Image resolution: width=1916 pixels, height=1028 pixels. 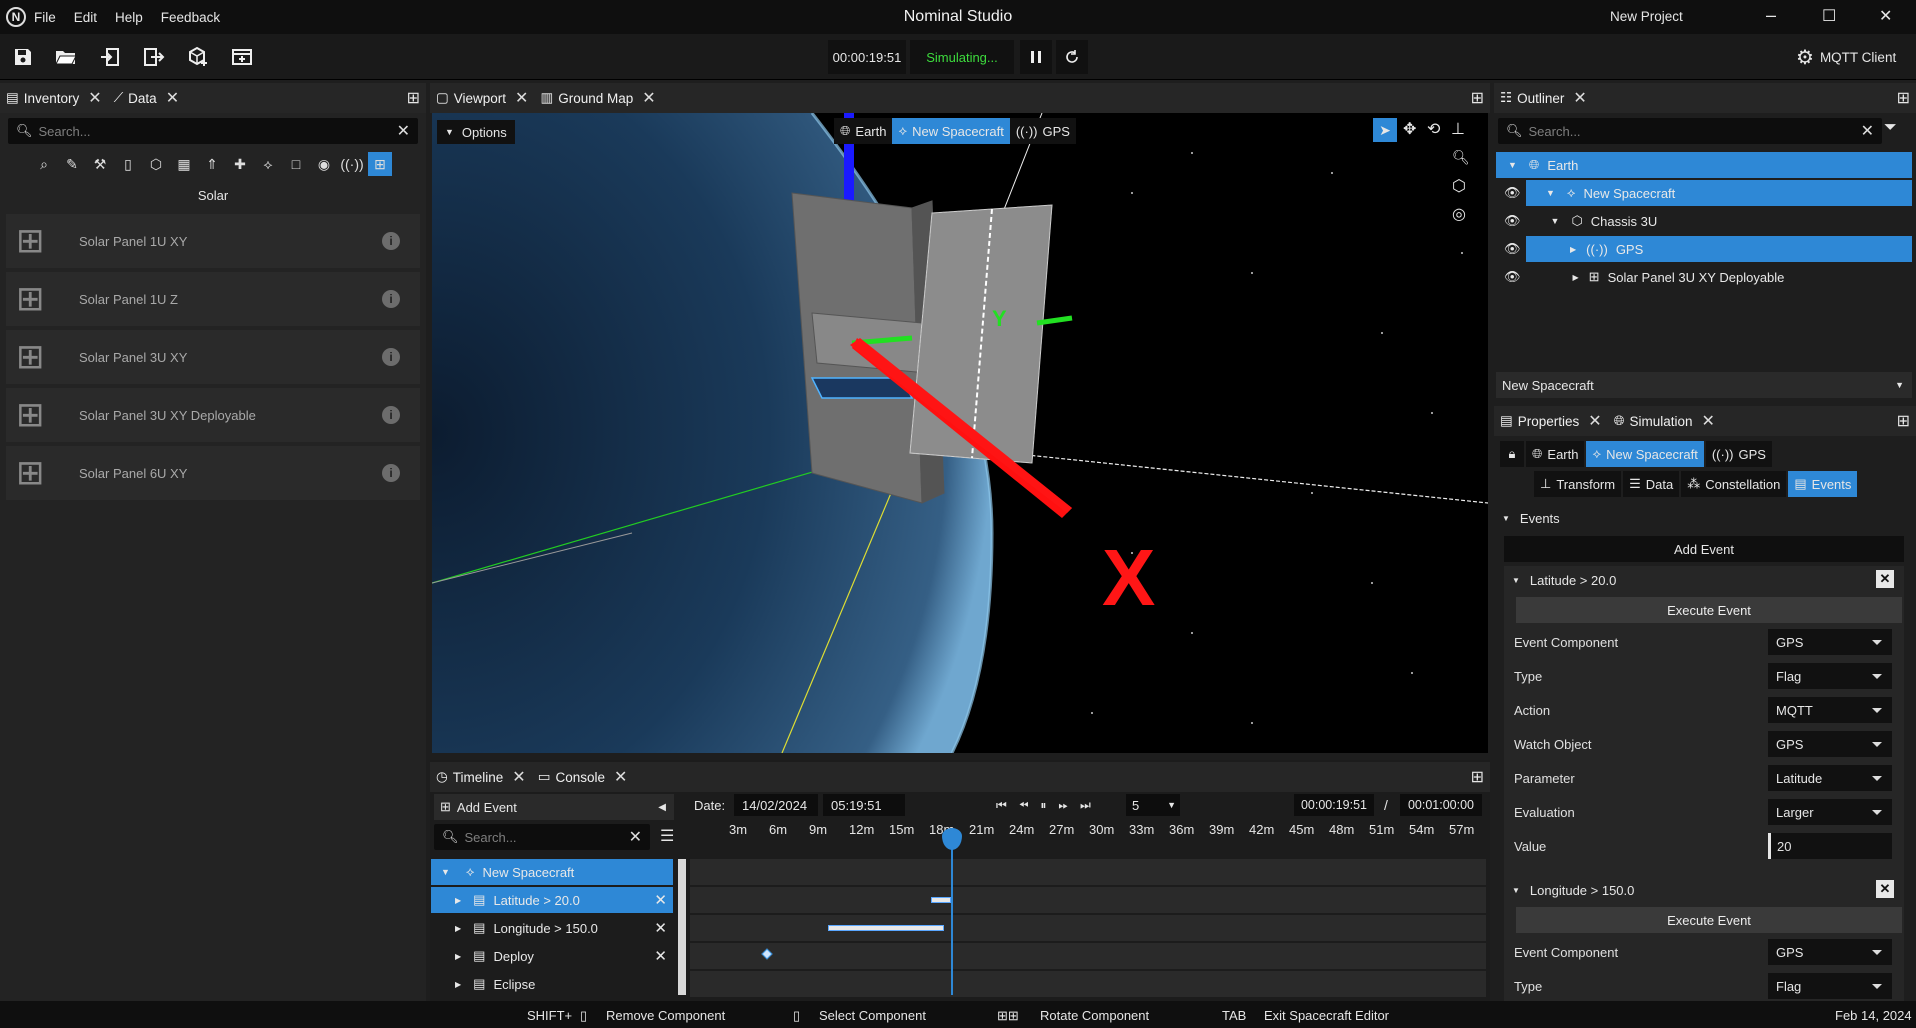 What do you see at coordinates (1829, 16) in the screenshot?
I see `maximize-button: ☐` at bounding box center [1829, 16].